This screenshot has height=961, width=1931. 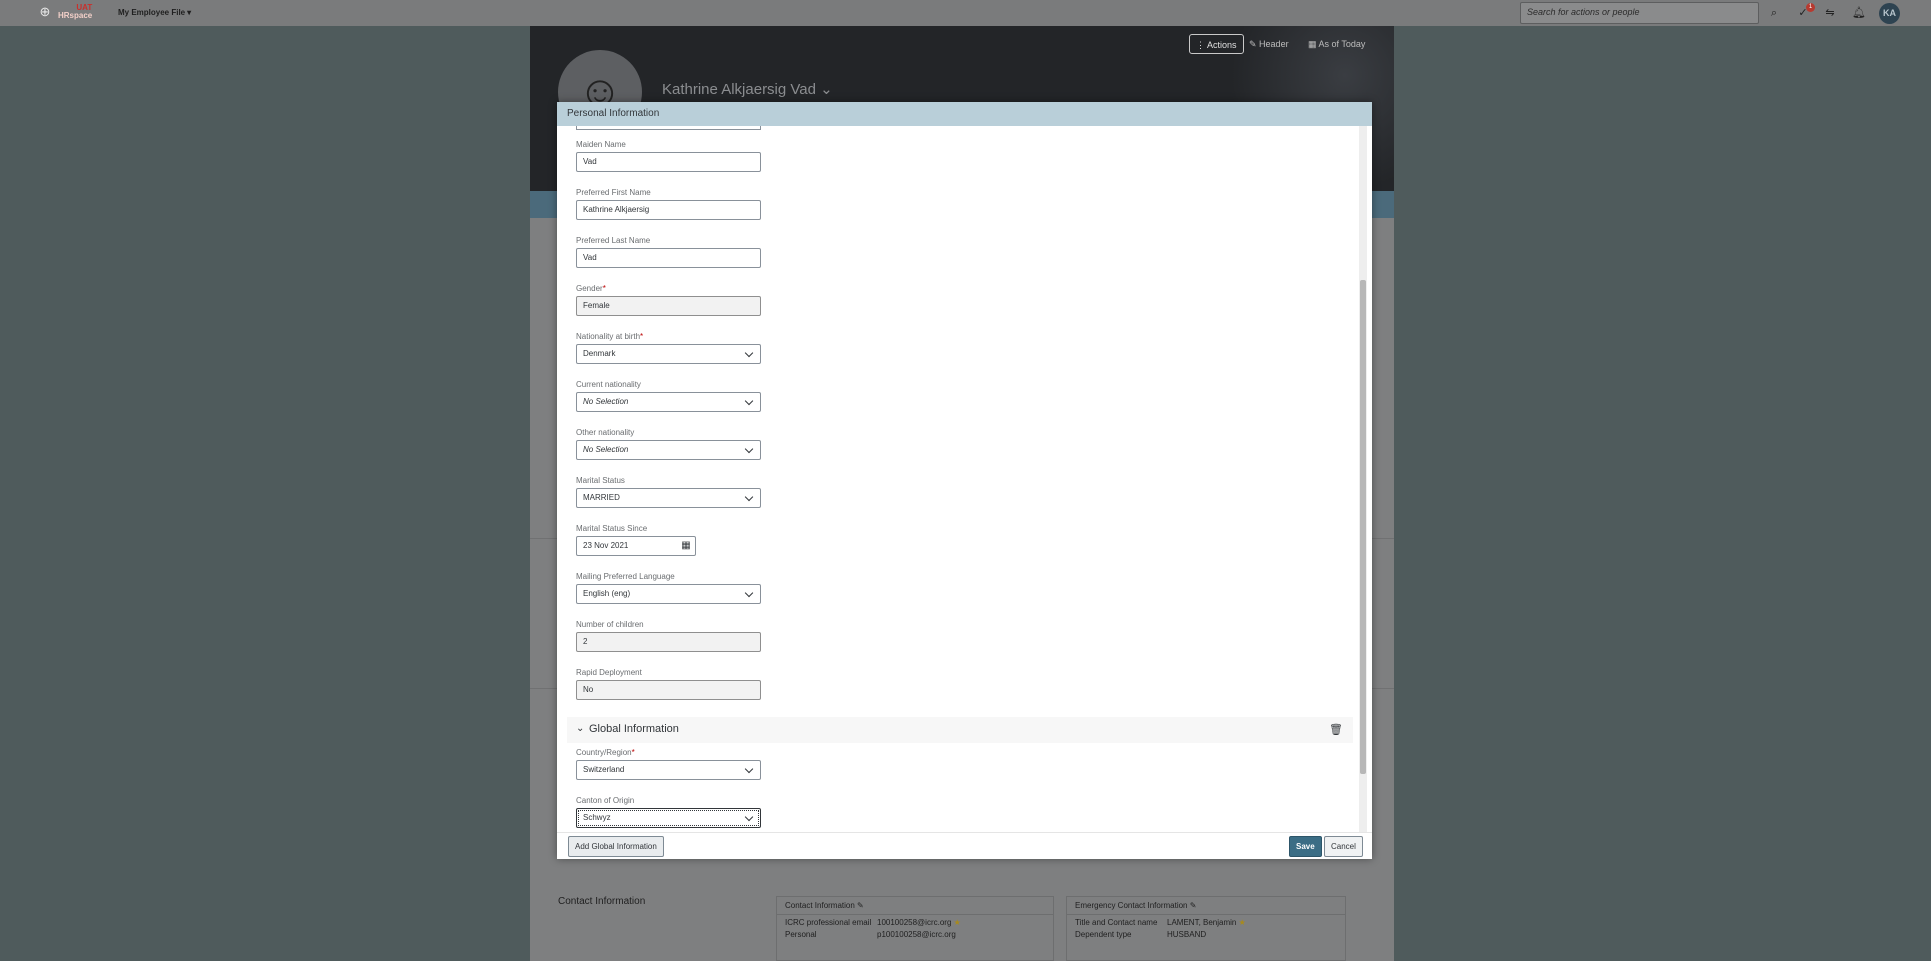 What do you see at coordinates (668, 258) in the screenshot?
I see `preferred-last-name-input: Vad` at bounding box center [668, 258].